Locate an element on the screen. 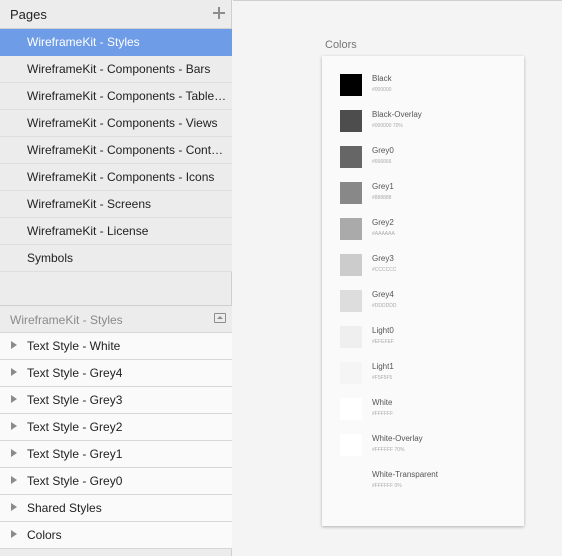 This screenshot has width=562, height=556. pages-title: Pages is located at coordinates (28, 14).